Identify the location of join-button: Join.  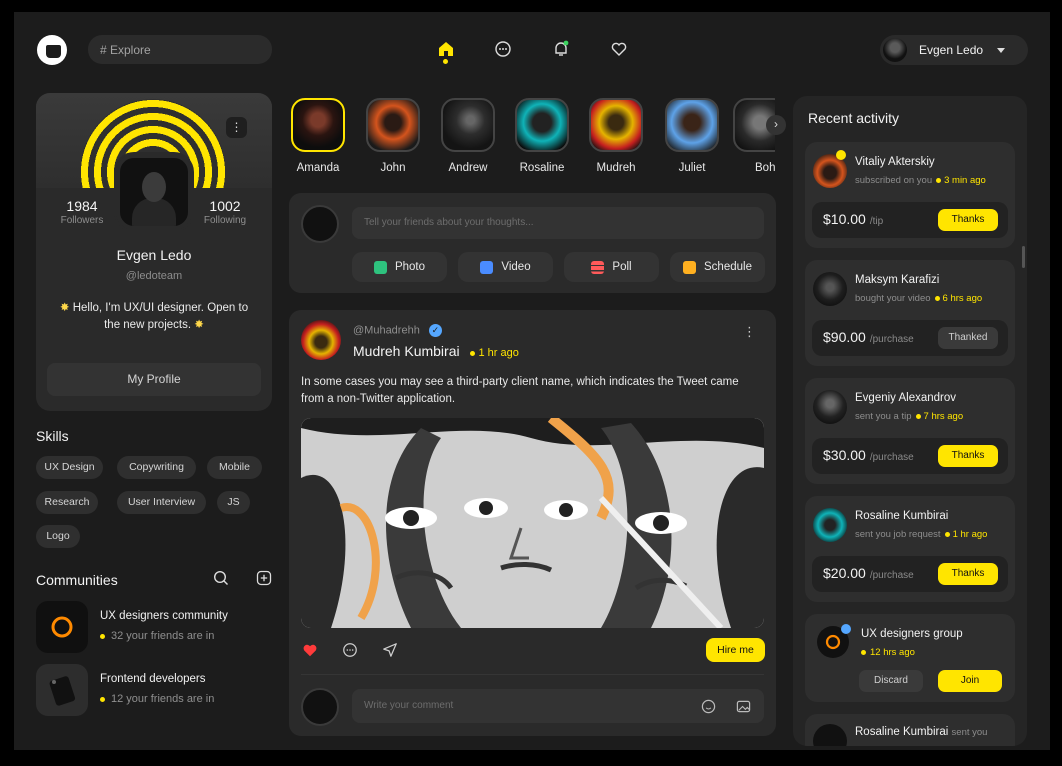
(970, 681).